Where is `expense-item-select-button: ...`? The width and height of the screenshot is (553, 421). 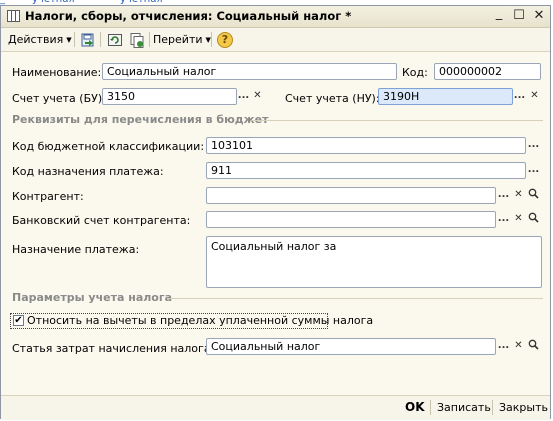
expense-item-select-button: ... is located at coordinates (503, 346).